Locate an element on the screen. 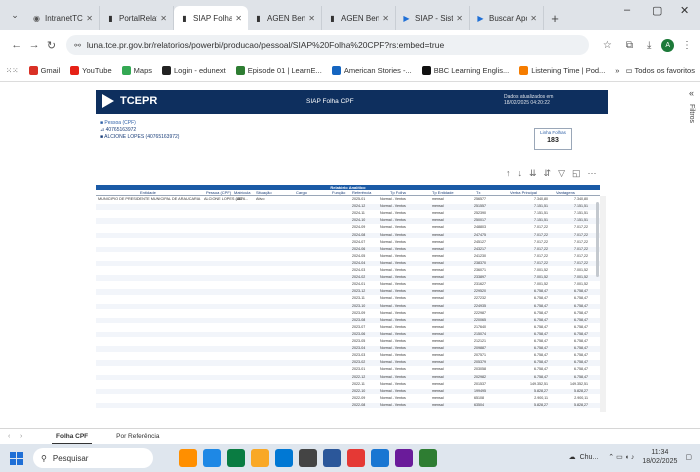 This screenshot has width=700, height=472. notifications-icon: ▢ is located at coordinates (688, 457).